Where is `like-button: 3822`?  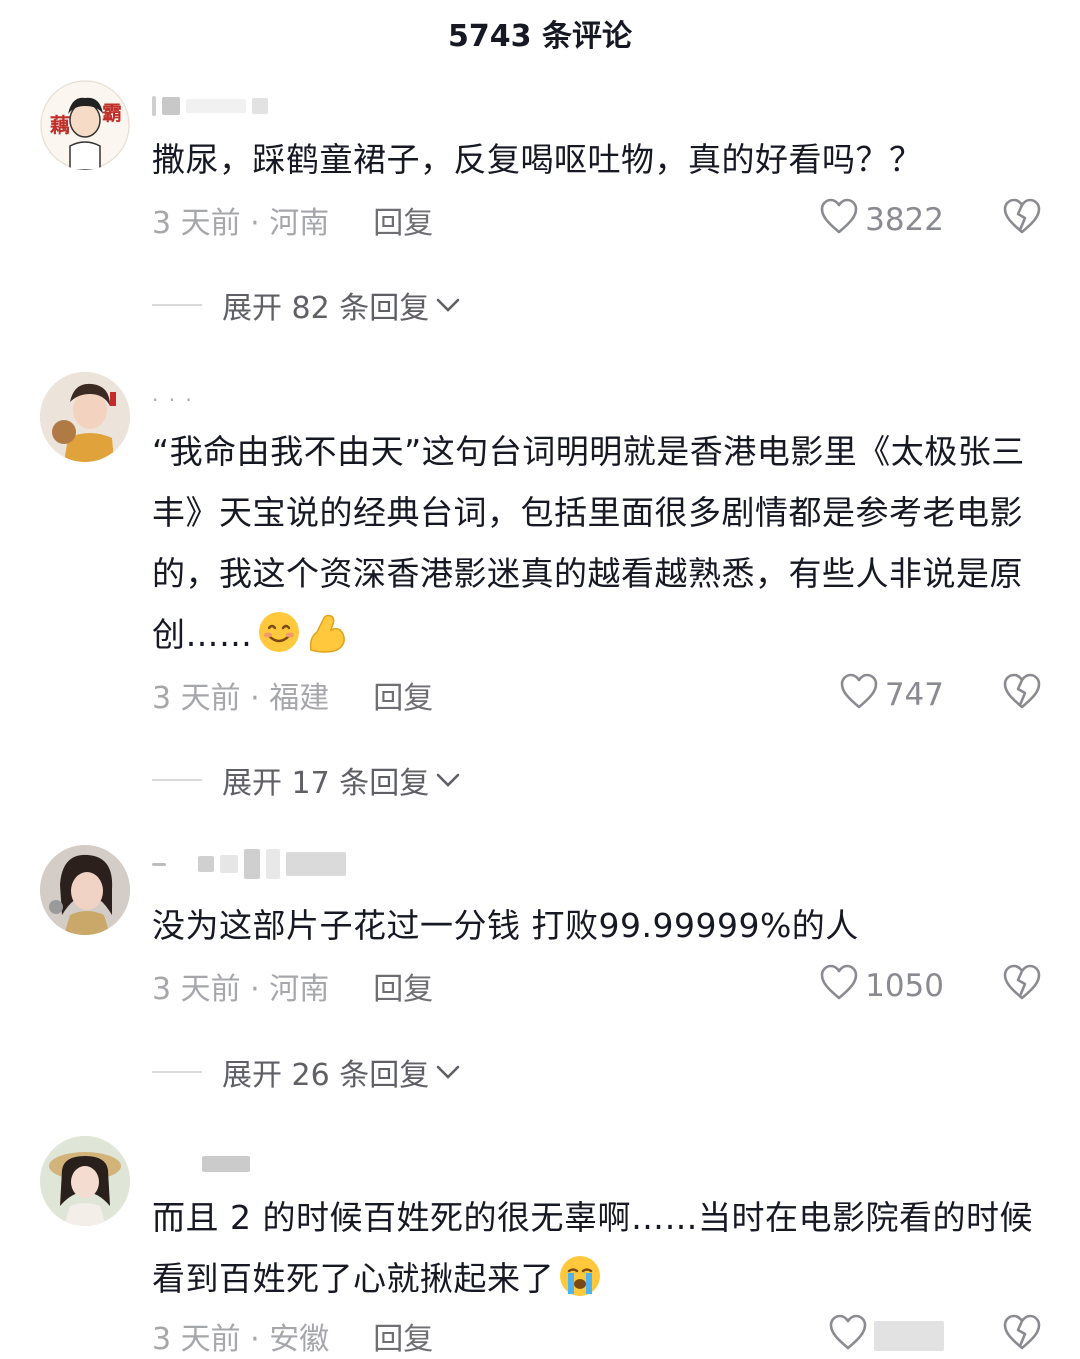 like-button: 3822 is located at coordinates (881, 220).